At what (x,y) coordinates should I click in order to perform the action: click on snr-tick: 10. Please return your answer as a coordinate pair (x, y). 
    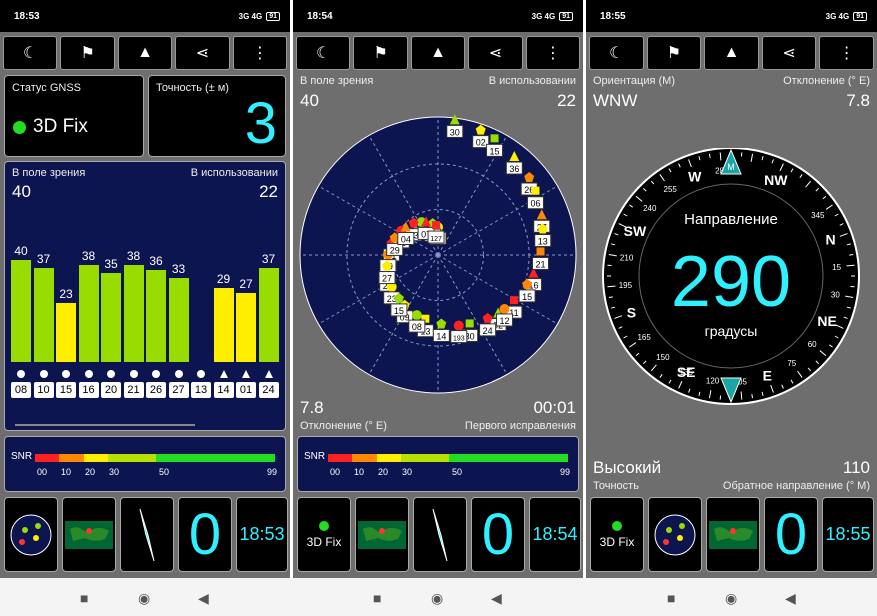
    Looking at the image, I should click on (66, 472).